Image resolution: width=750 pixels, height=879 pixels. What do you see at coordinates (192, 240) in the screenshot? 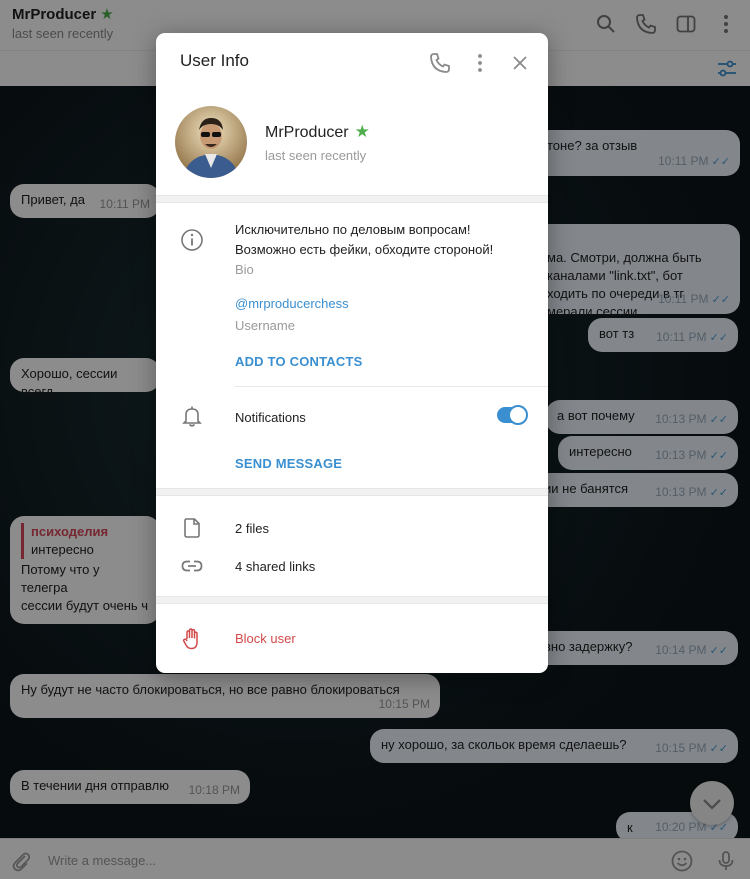
I see `info-icon` at bounding box center [192, 240].